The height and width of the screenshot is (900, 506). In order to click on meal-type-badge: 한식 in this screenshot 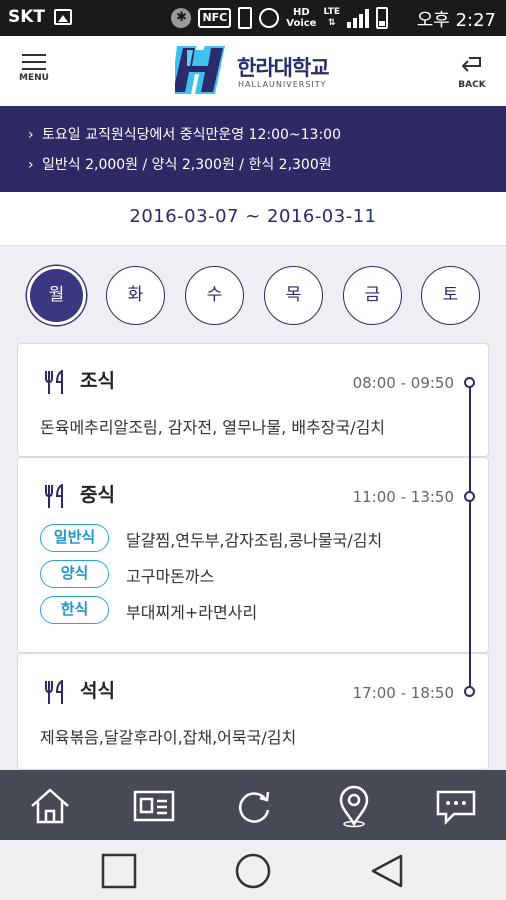, I will do `click(74, 610)`.